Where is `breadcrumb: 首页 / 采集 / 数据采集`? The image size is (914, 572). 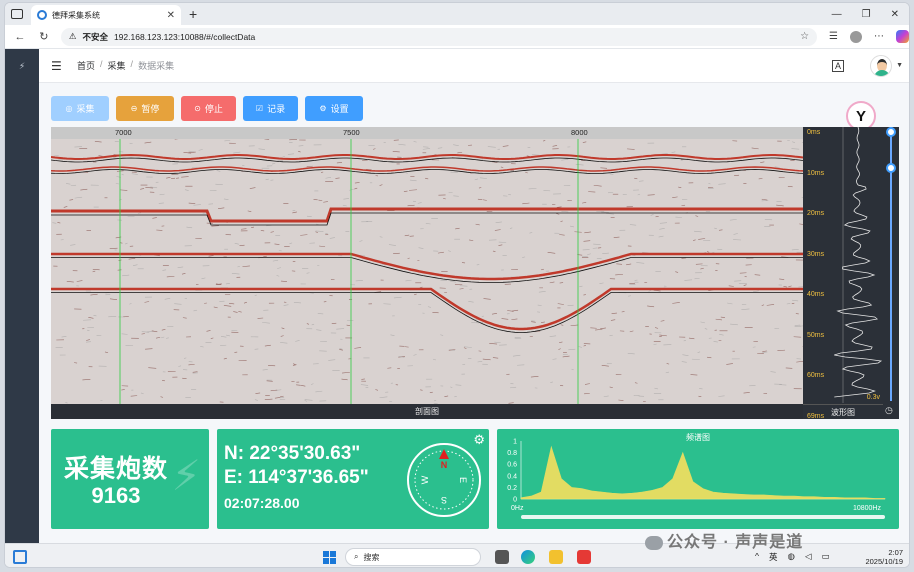 breadcrumb: 首页 / 采集 / 数据采集 is located at coordinates (125, 65).